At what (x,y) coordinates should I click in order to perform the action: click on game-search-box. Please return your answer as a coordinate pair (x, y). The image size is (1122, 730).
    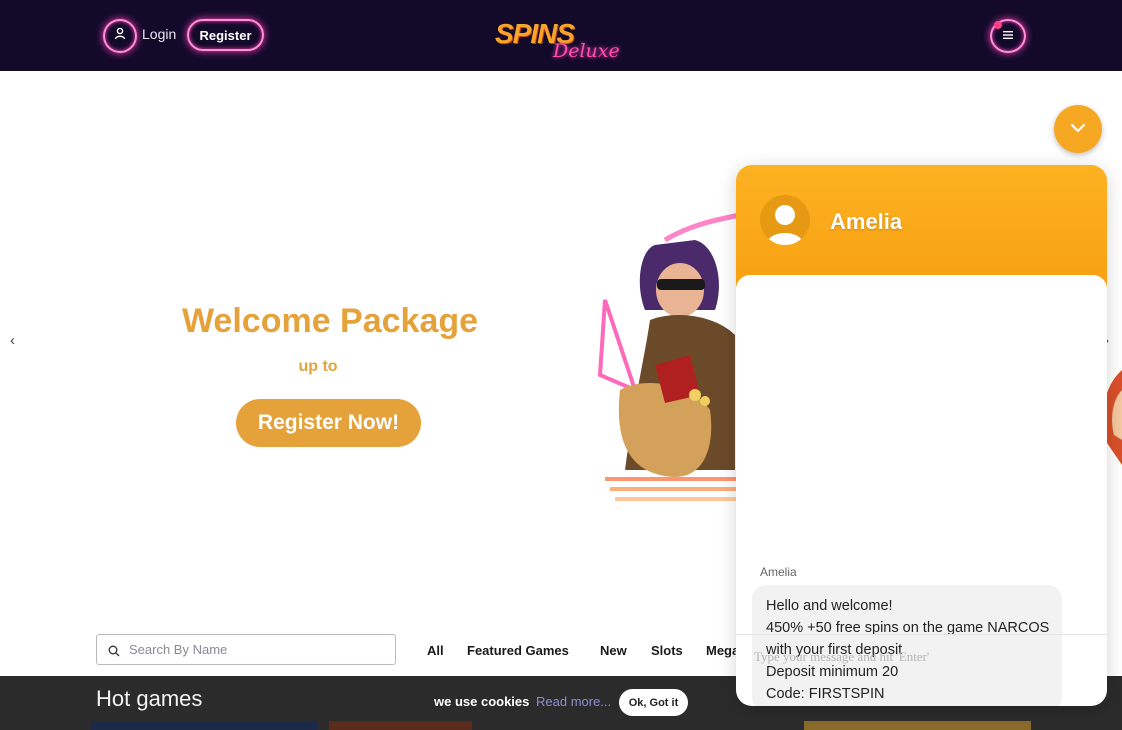
    Looking at the image, I should click on (246, 649).